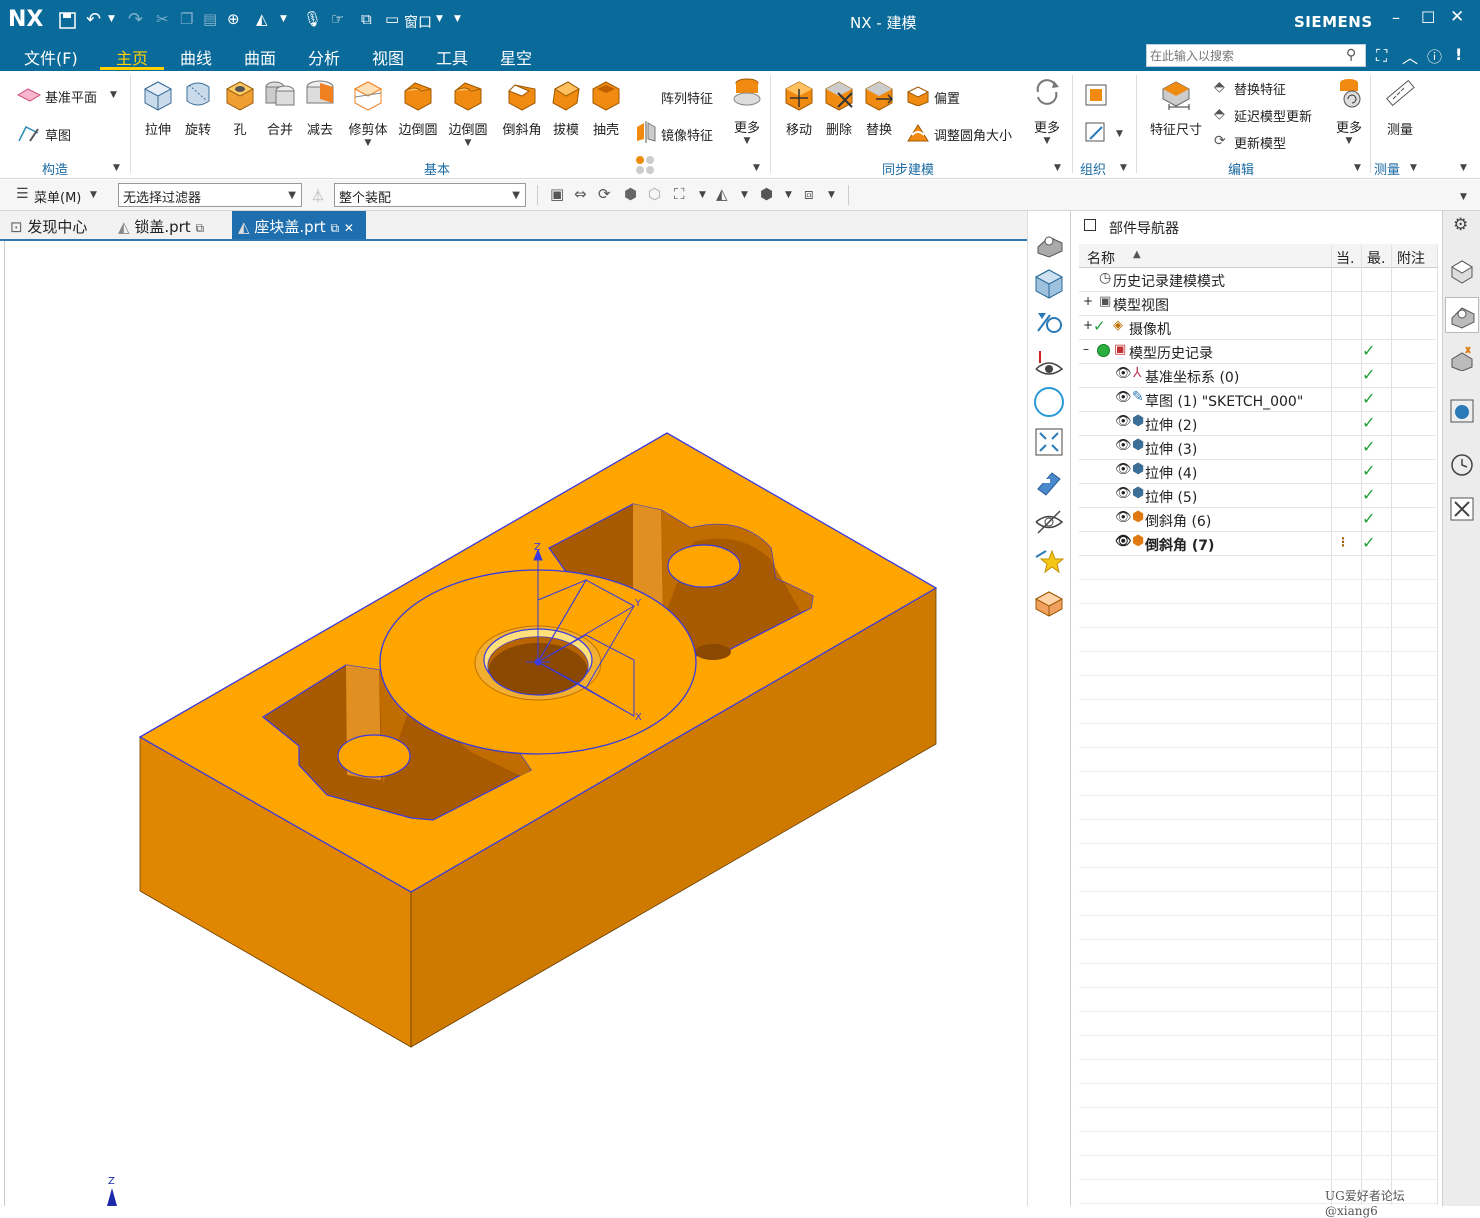  I want to click on organize-group-dropdown-icon: ▼, so click(1123, 168).